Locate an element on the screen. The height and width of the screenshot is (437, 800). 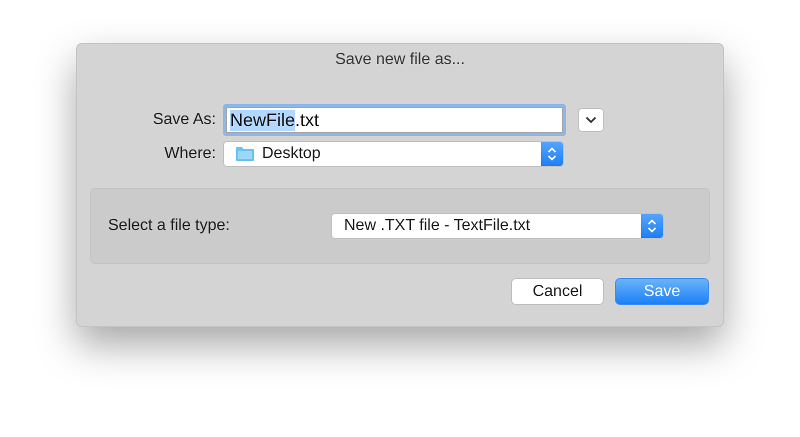
location-popup: Desktop is located at coordinates (393, 154).